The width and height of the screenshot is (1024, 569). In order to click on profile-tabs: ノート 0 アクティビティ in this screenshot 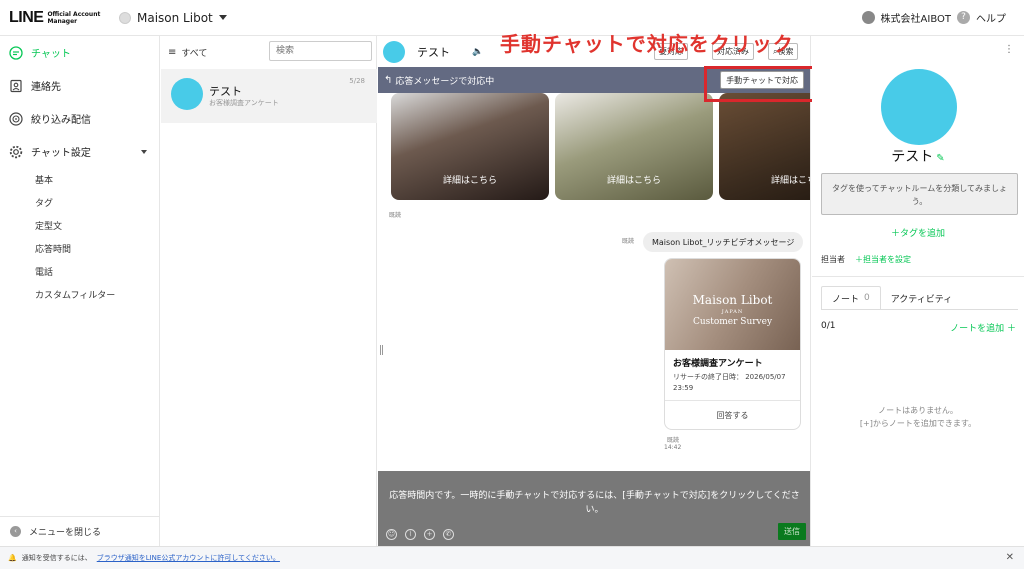, I will do `click(891, 298)`.